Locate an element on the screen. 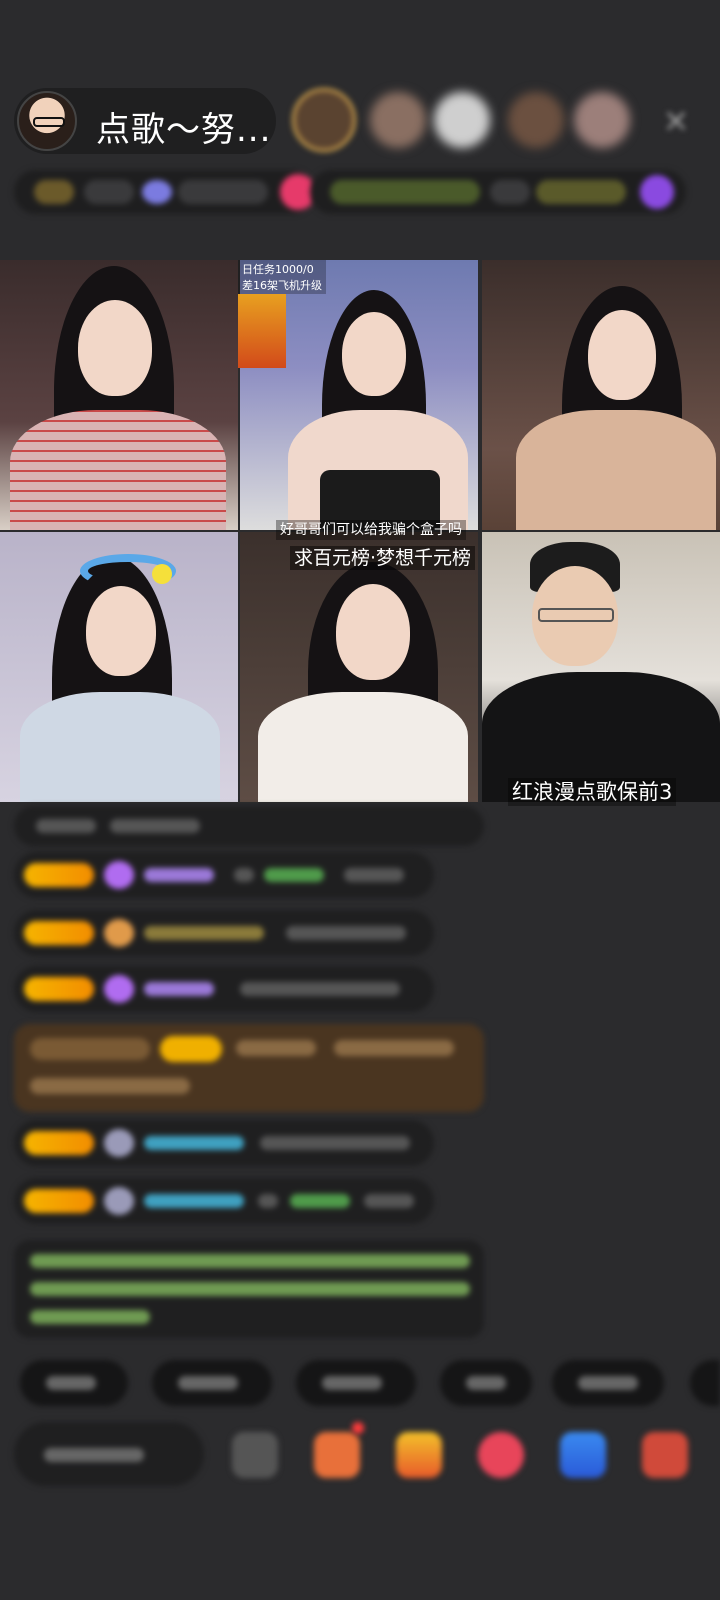 Image resolution: width=720 pixels, height=1600 pixels. tile-caption: 好哥哥们可以给我骗个盒子吗 is located at coordinates (371, 530).